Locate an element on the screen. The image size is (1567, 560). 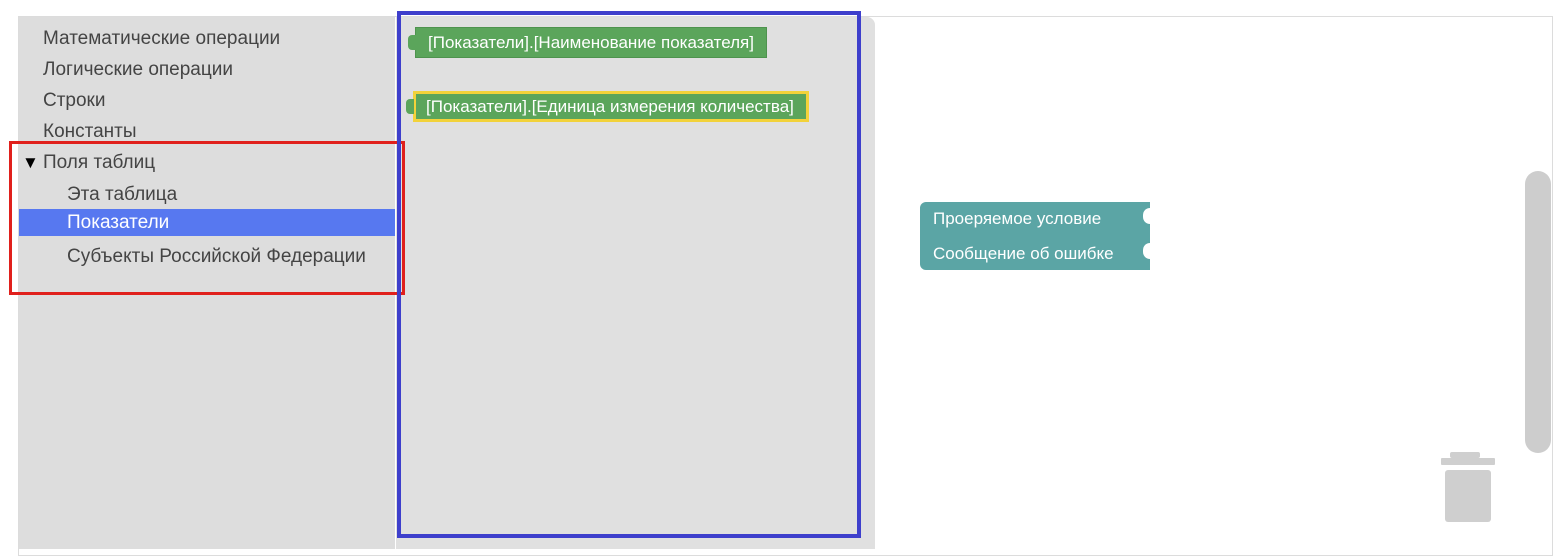
category-strings: Строки is located at coordinates (207, 100).